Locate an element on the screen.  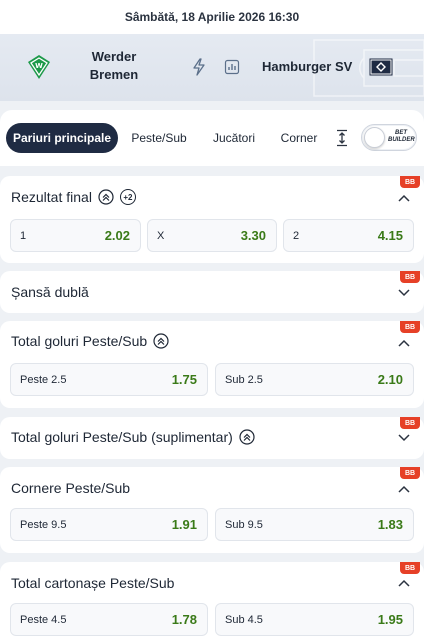
odd-button-over: Peste 9.5 1.91 is located at coordinates (109, 524).